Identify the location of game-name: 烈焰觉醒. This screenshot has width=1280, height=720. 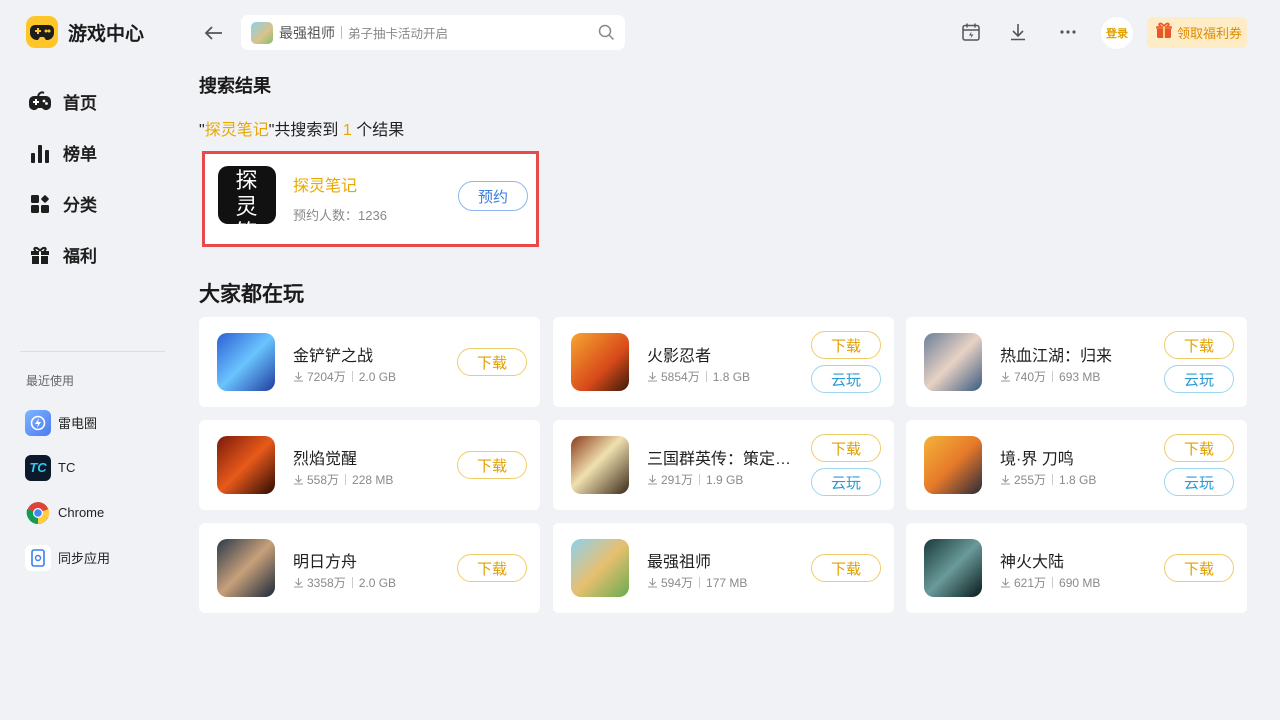
(325, 459).